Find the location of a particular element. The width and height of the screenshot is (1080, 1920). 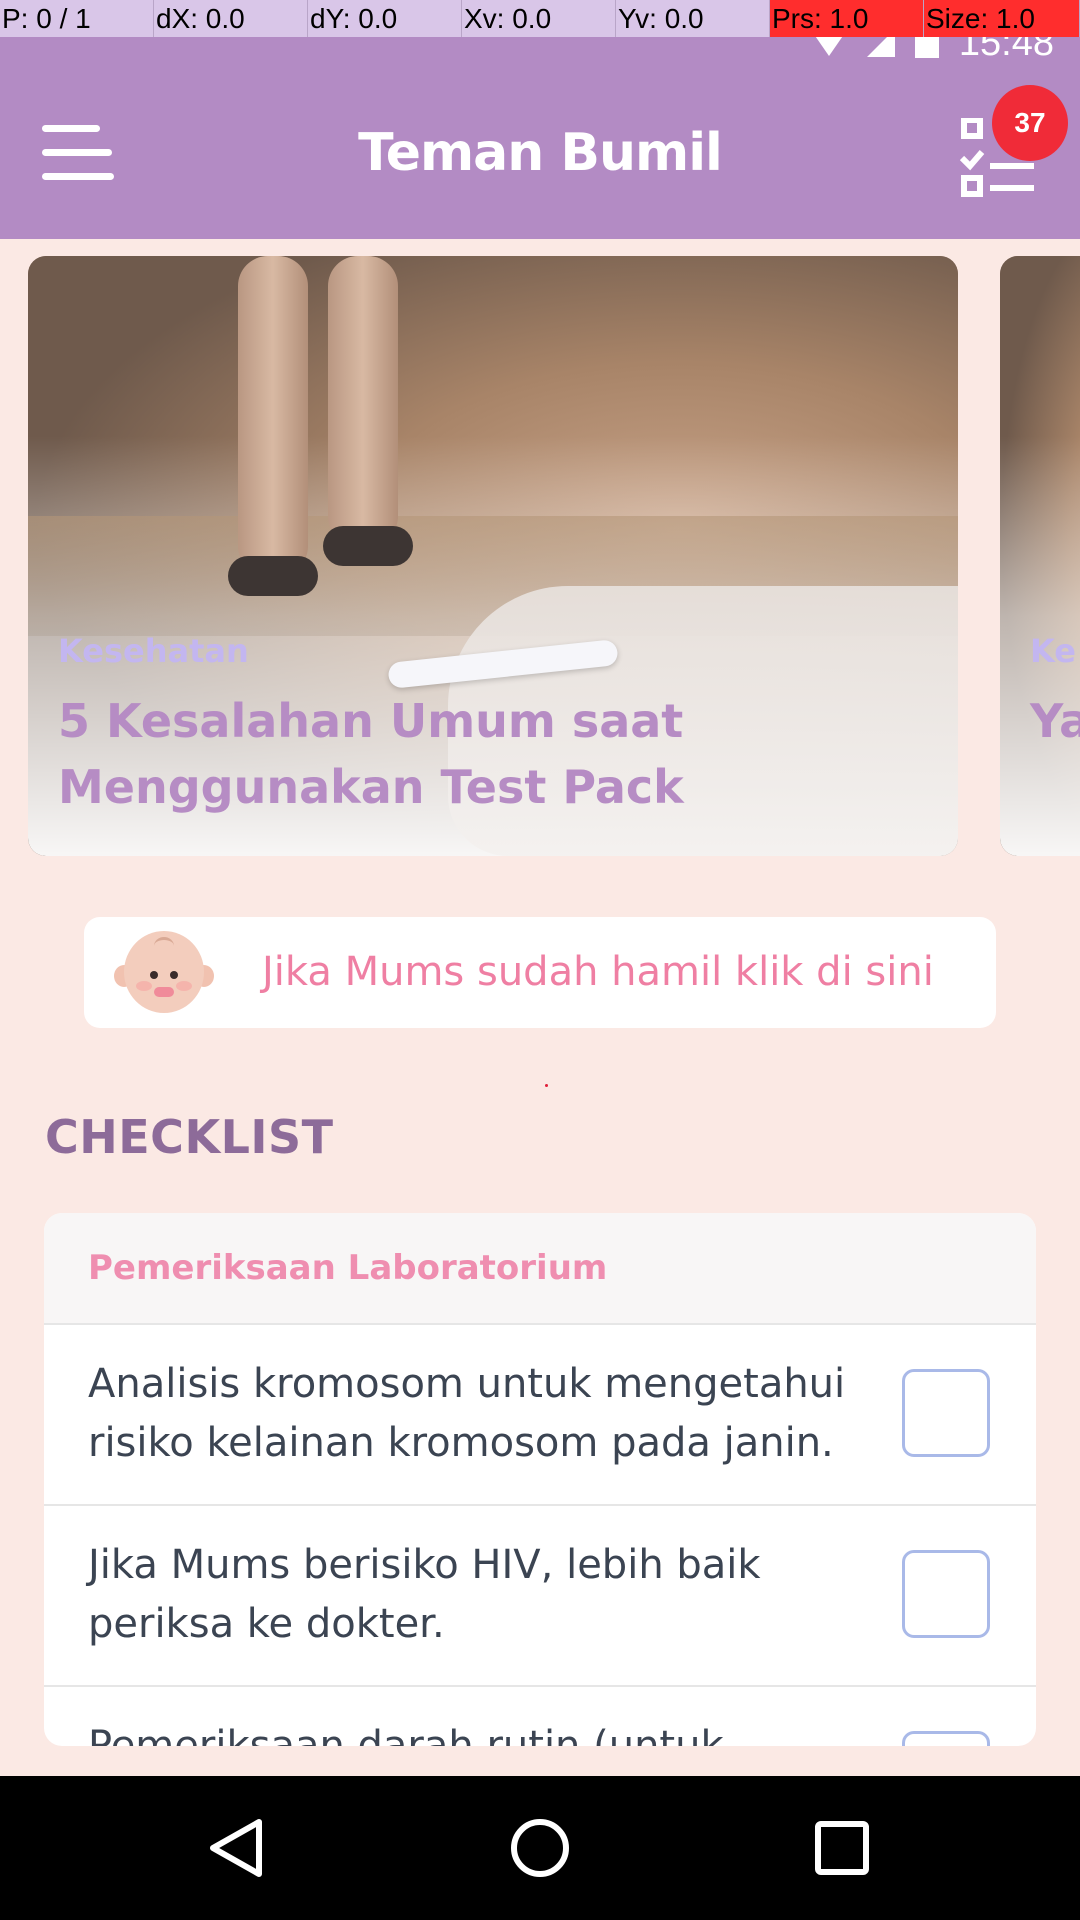

notification-badge: 37 is located at coordinates (1030, 123).